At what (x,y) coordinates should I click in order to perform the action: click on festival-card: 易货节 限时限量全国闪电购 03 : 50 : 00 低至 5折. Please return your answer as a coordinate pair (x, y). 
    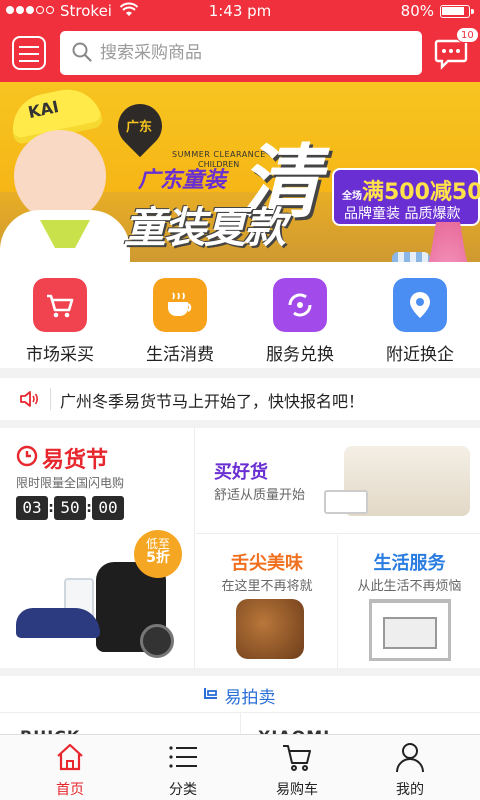
    Looking at the image, I should click on (97, 548).